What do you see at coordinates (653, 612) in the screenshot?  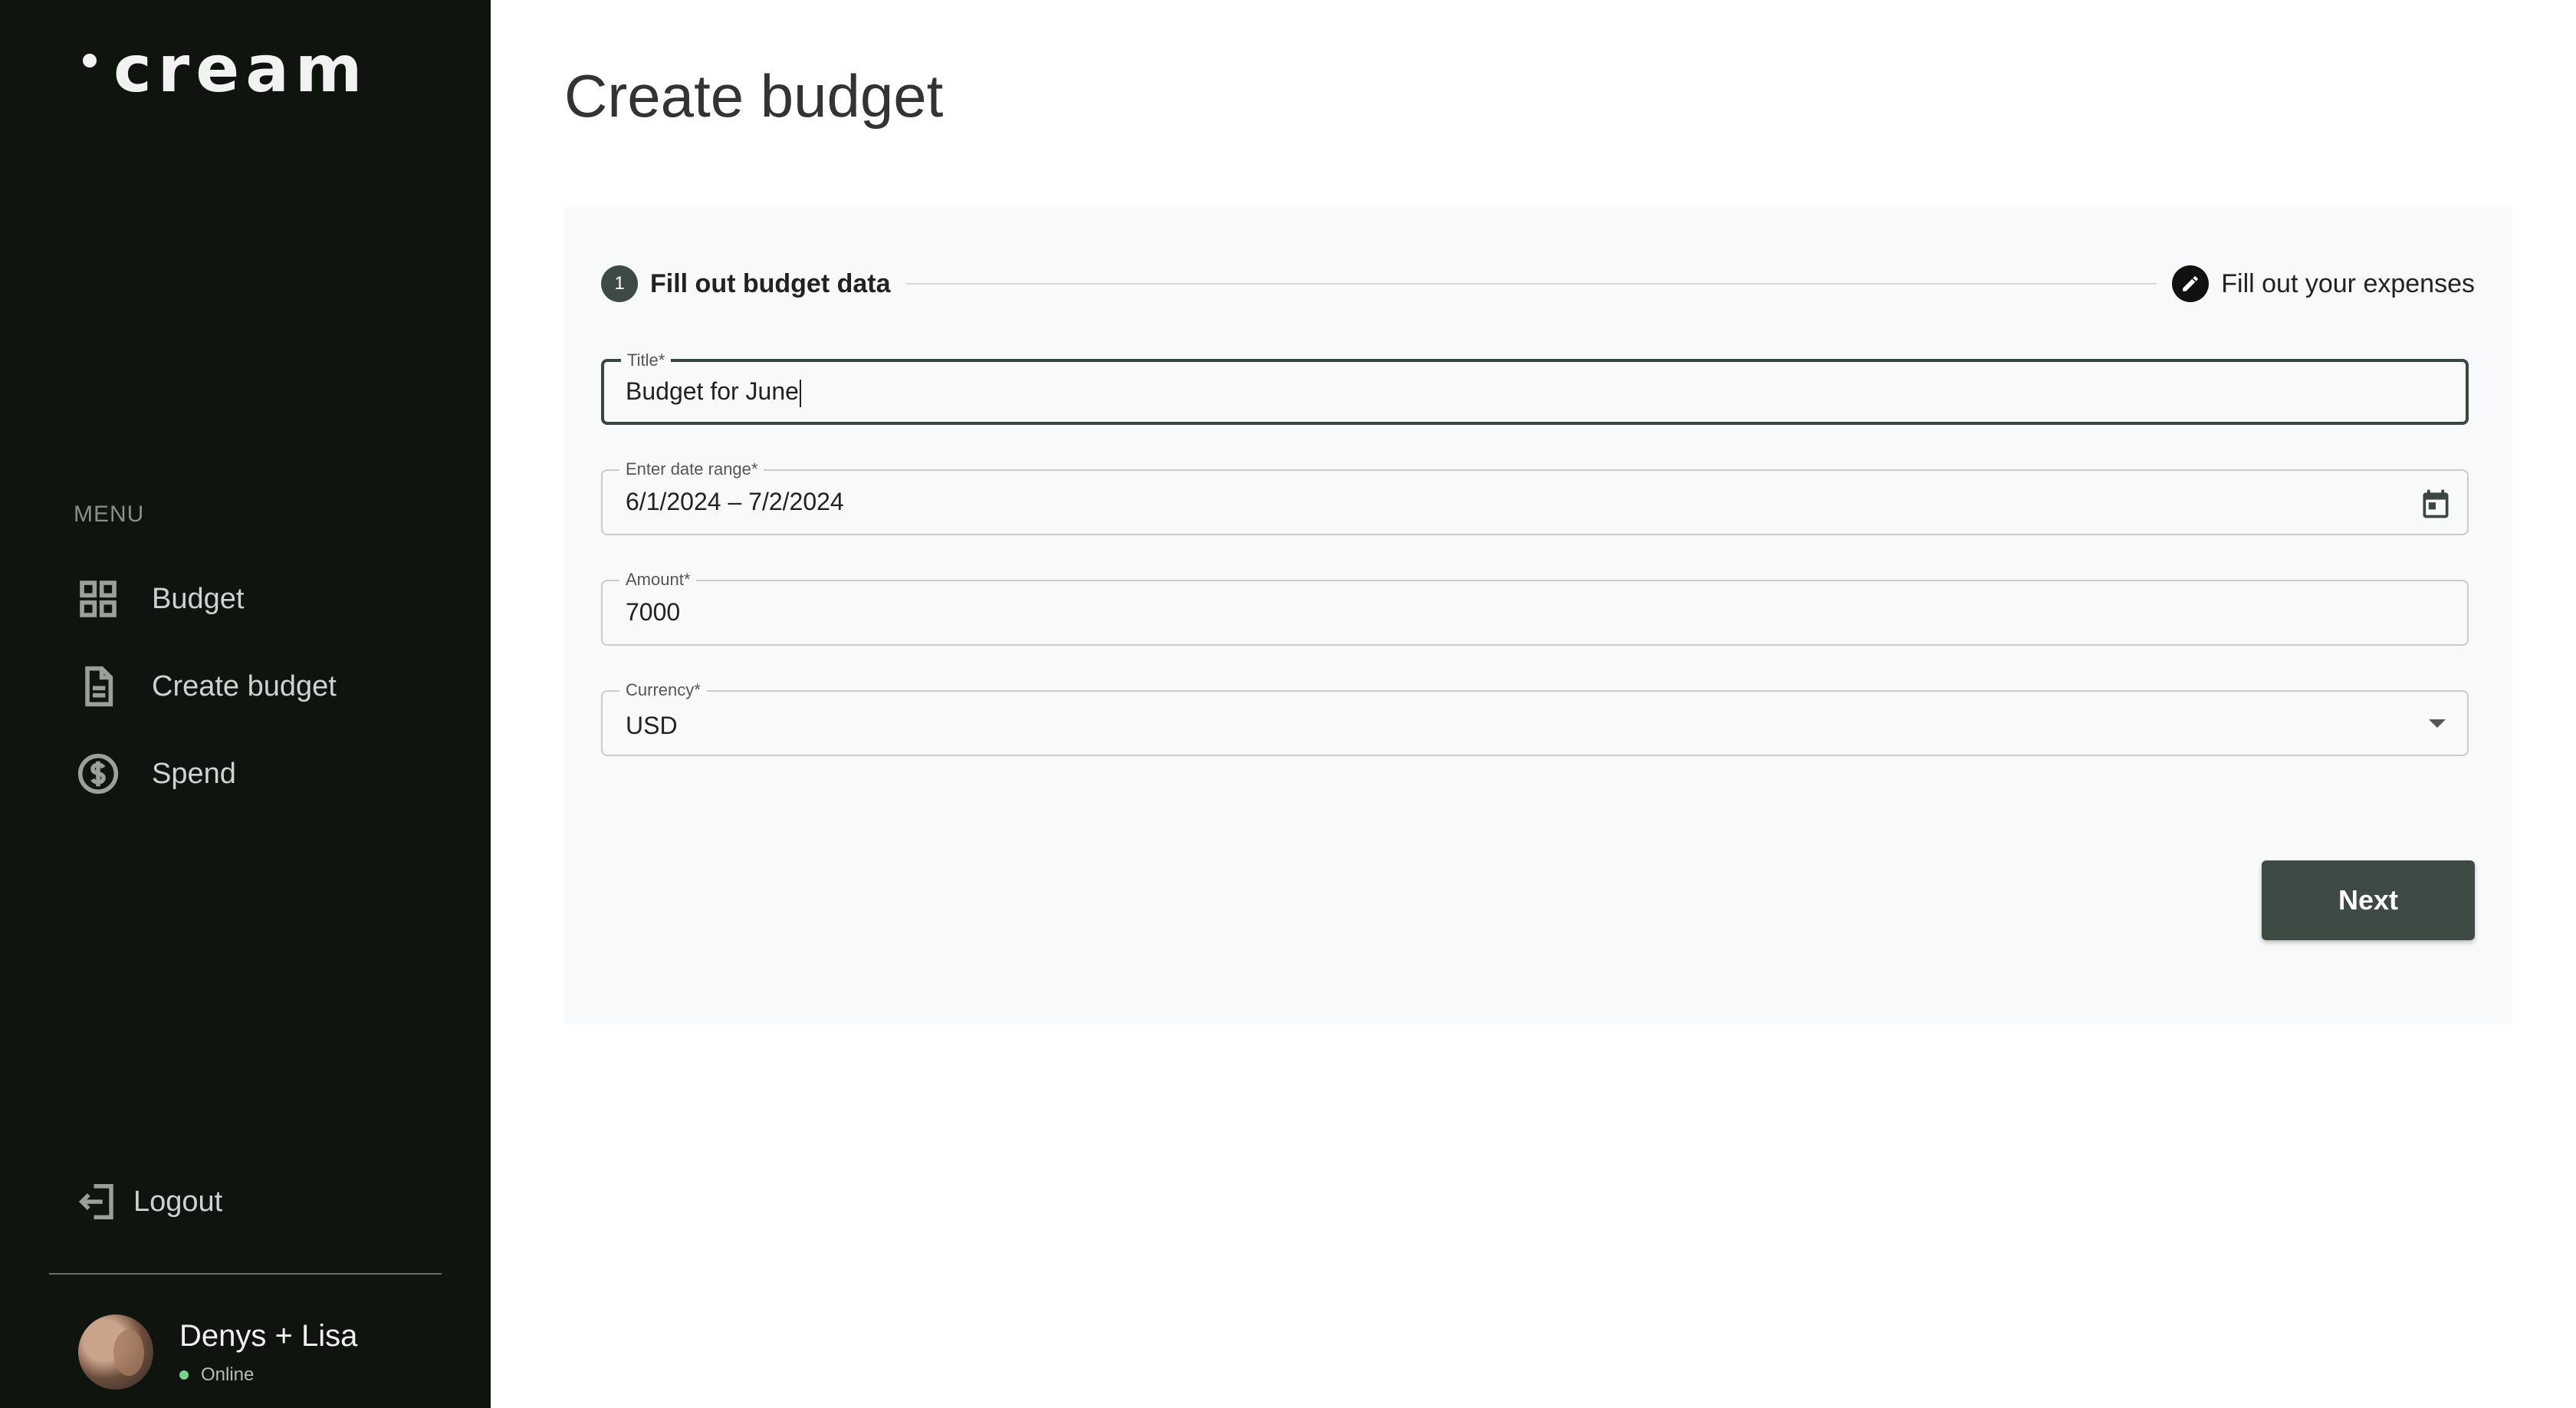 I see `amount-input: 7000` at bounding box center [653, 612].